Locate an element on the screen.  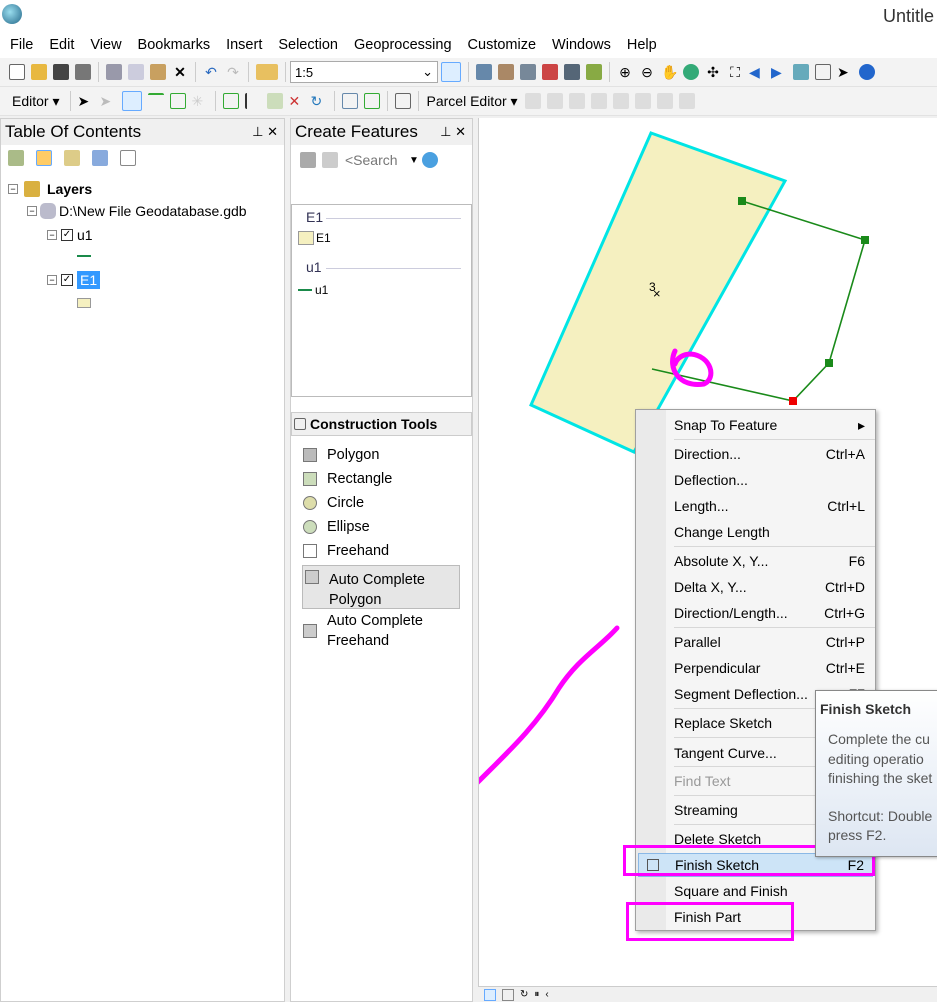
list-by-visibility-icon is located at coordinates (72, 158).